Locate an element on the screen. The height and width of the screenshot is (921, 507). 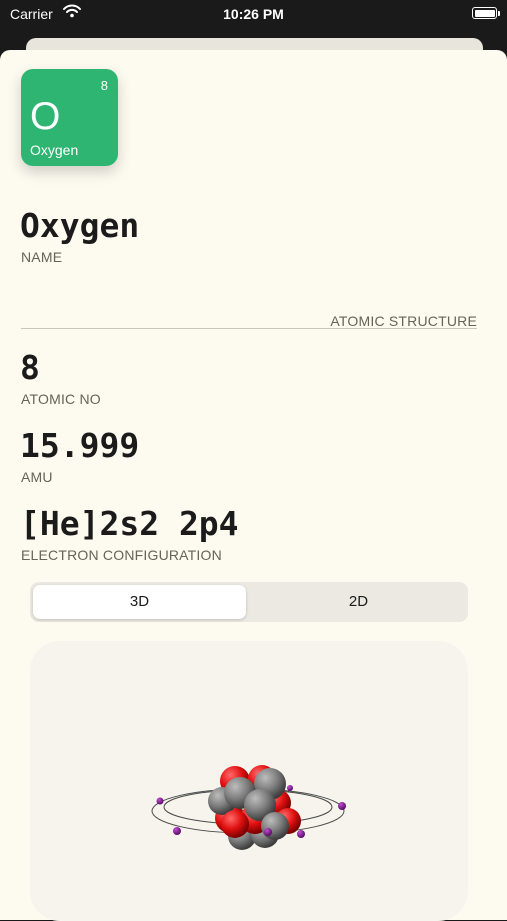
atom-model is located at coordinates (248, 807).